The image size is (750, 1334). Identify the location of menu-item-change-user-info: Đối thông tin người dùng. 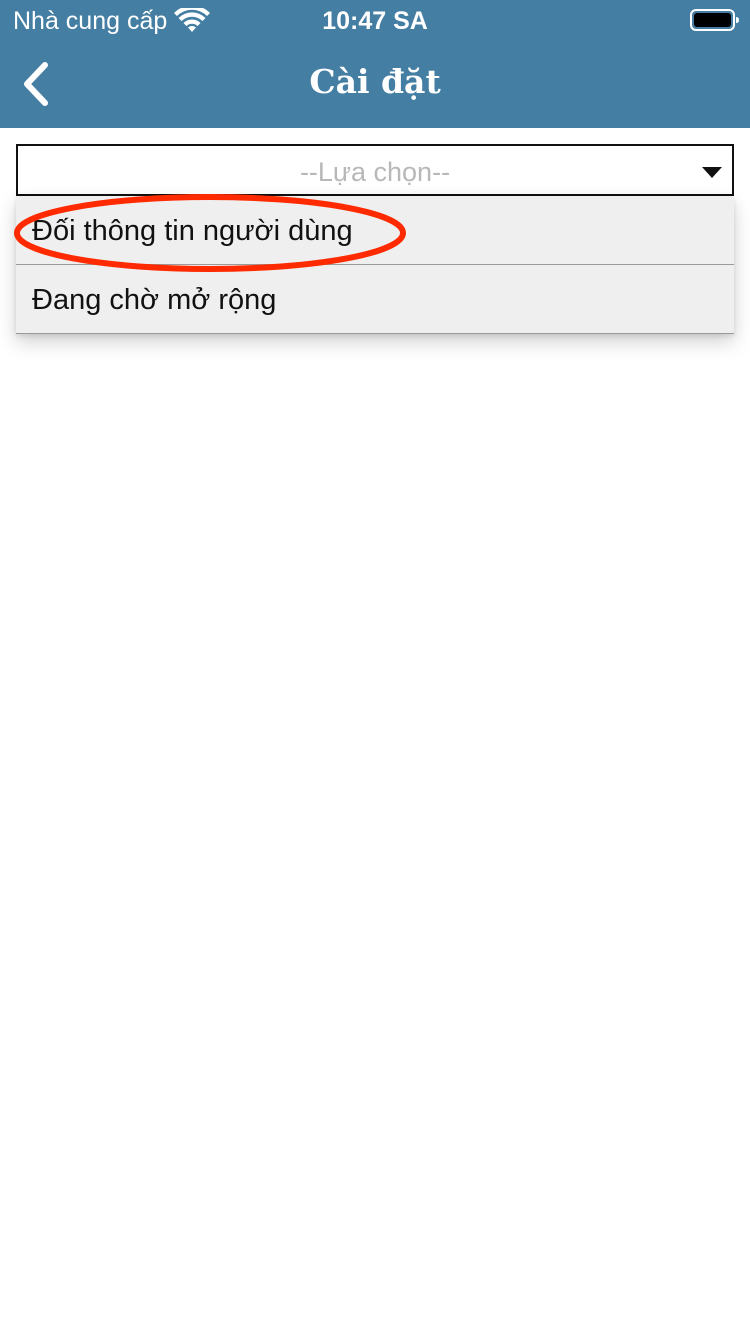
(375, 230).